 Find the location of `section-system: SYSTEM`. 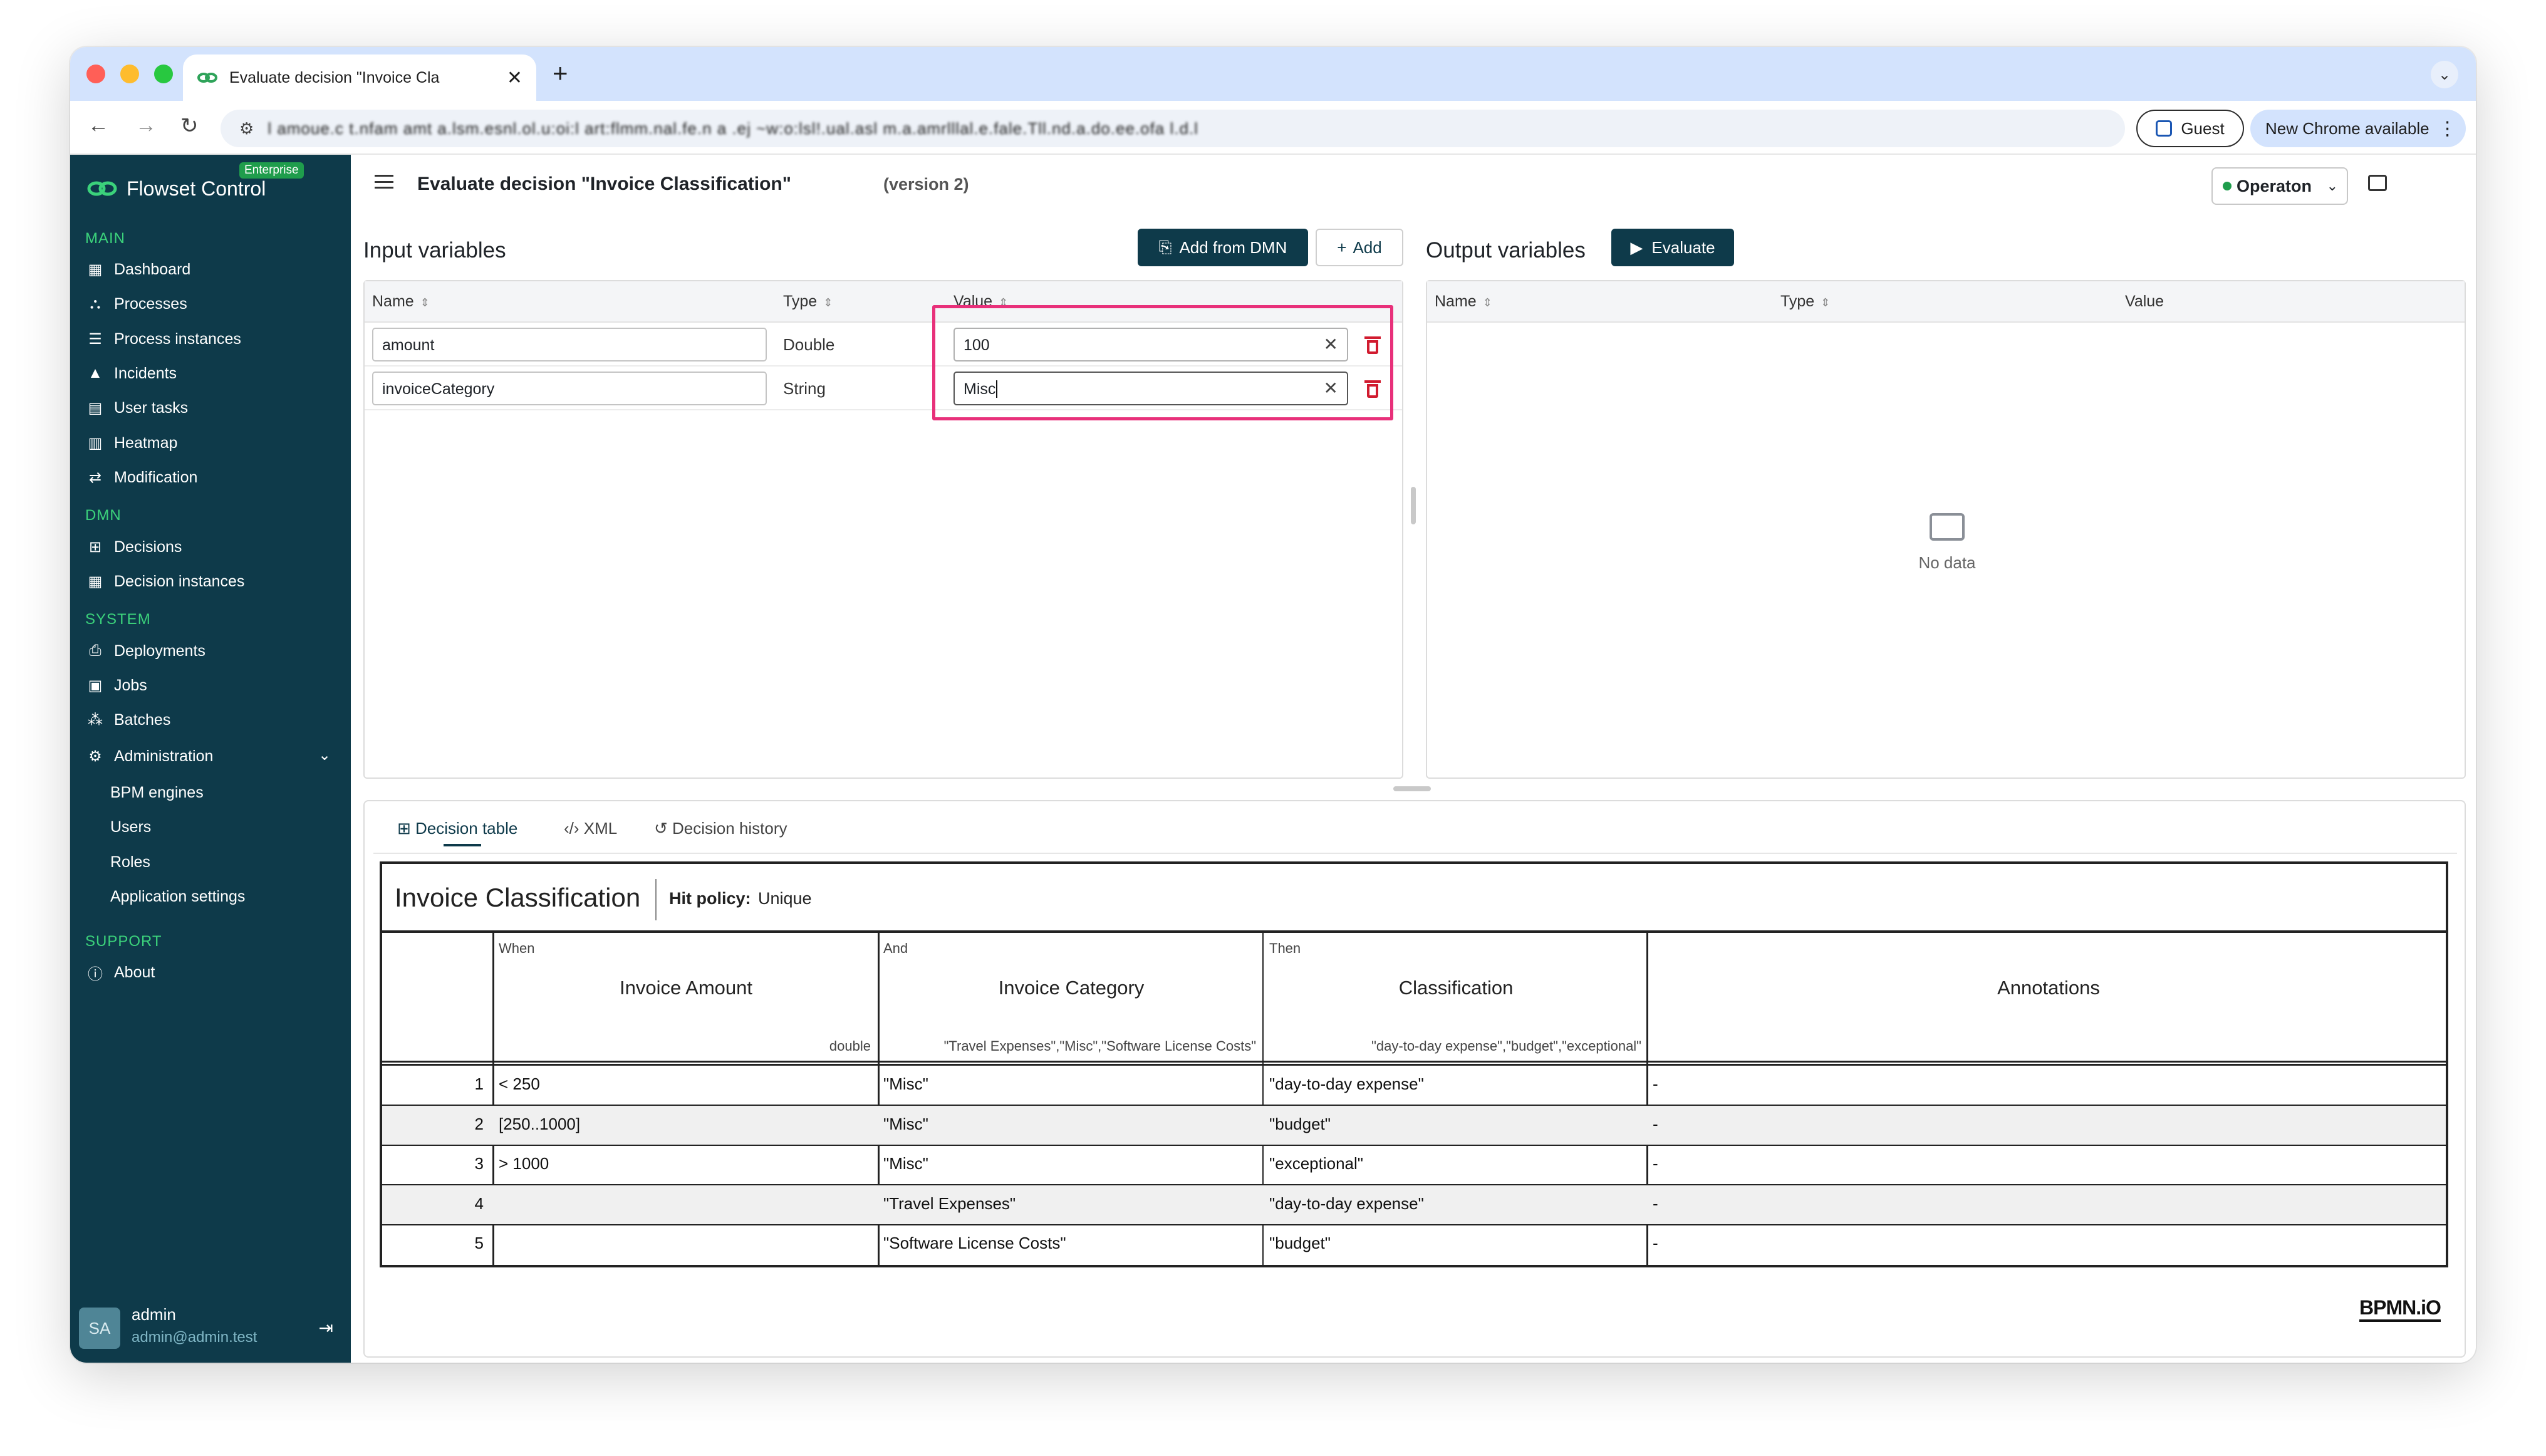

section-system: SYSTEM is located at coordinates (118, 619).